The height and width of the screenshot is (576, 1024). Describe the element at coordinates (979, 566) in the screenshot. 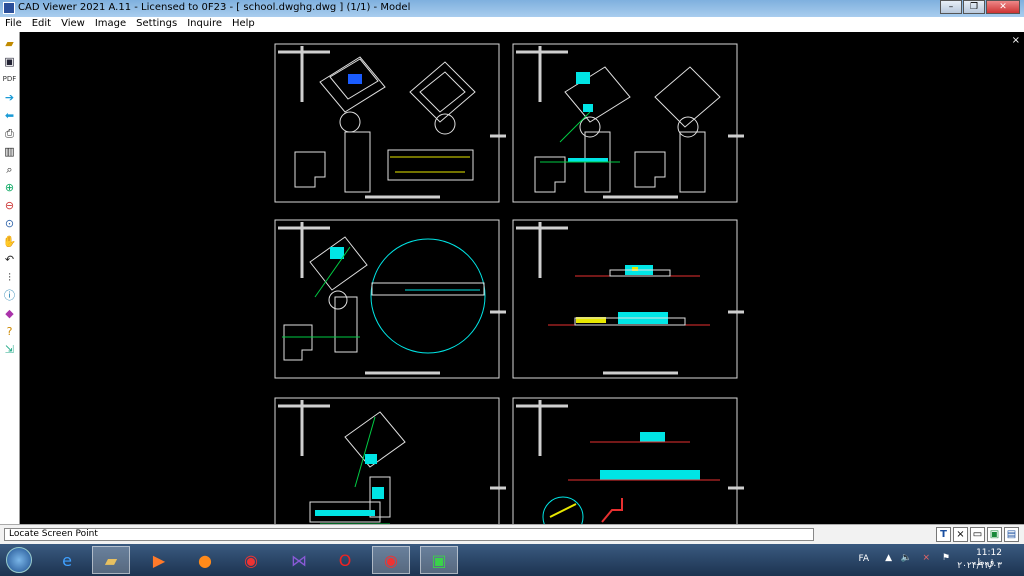

I see `clock-date: ۲۰۲۴/۱۴/۰۳` at that location.